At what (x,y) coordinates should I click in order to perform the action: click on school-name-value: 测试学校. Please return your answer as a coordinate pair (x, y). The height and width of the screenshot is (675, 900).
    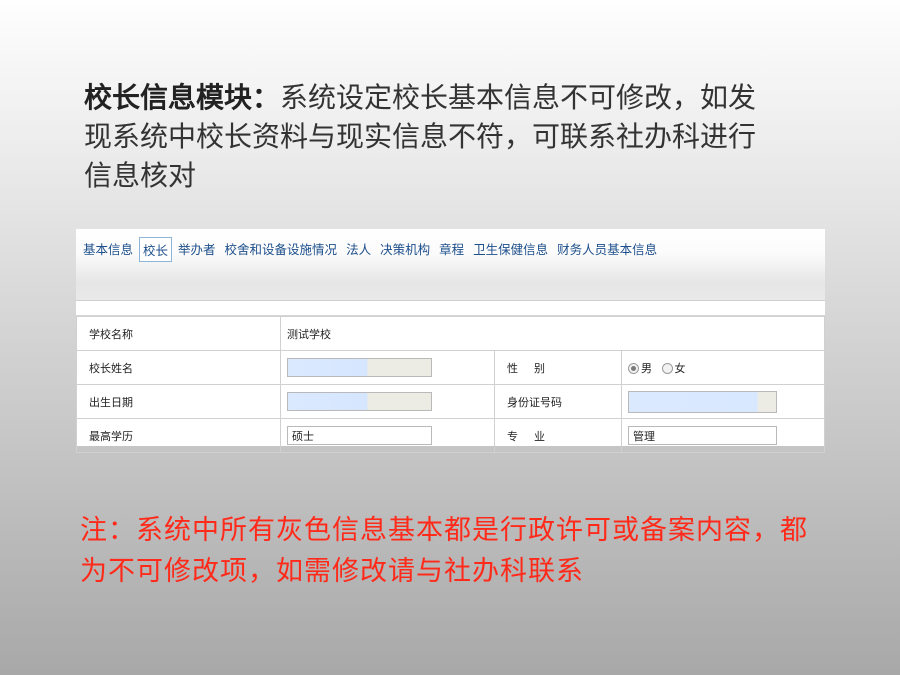
    Looking at the image, I should click on (552, 333).